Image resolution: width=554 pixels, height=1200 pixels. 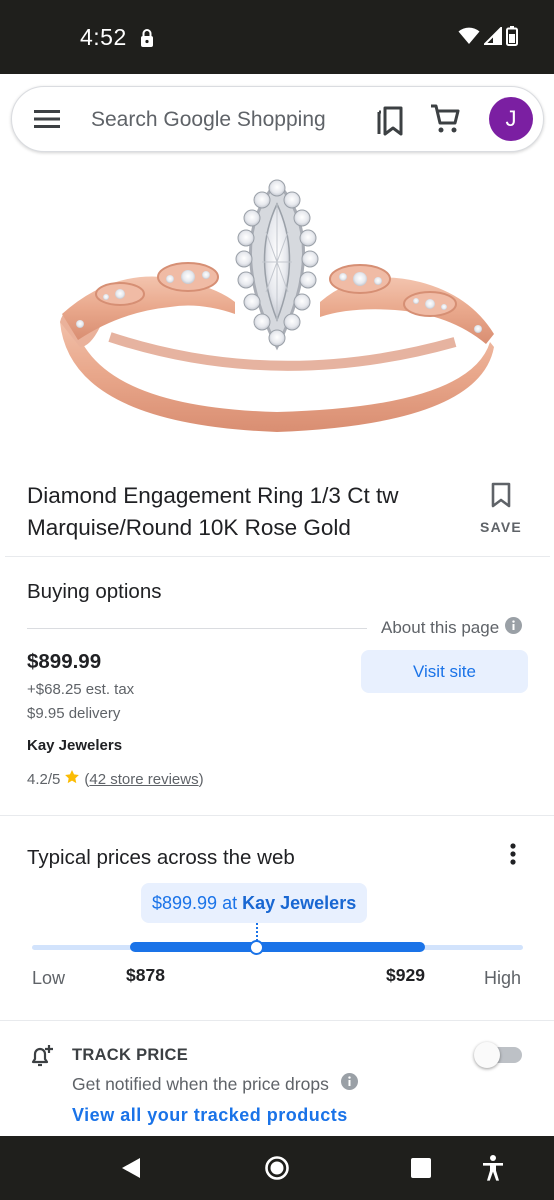 I want to click on cellular-icon, so click(x=493, y=36).